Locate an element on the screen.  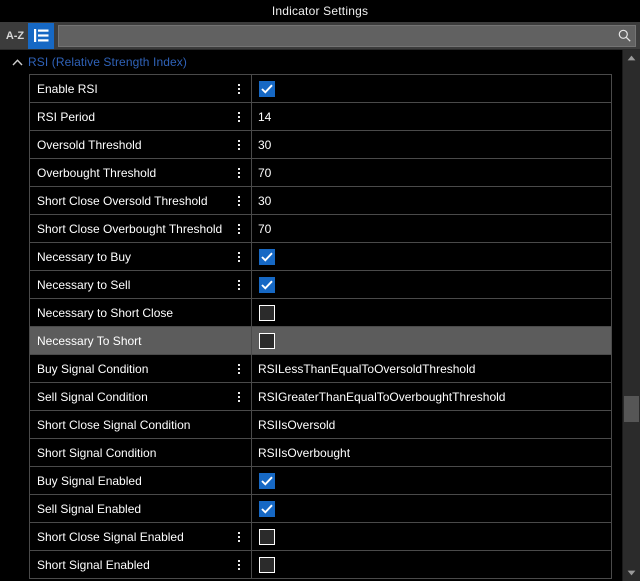
group-header-rsi: RSI (Relative Strength Index) is located at coordinates (311, 62).